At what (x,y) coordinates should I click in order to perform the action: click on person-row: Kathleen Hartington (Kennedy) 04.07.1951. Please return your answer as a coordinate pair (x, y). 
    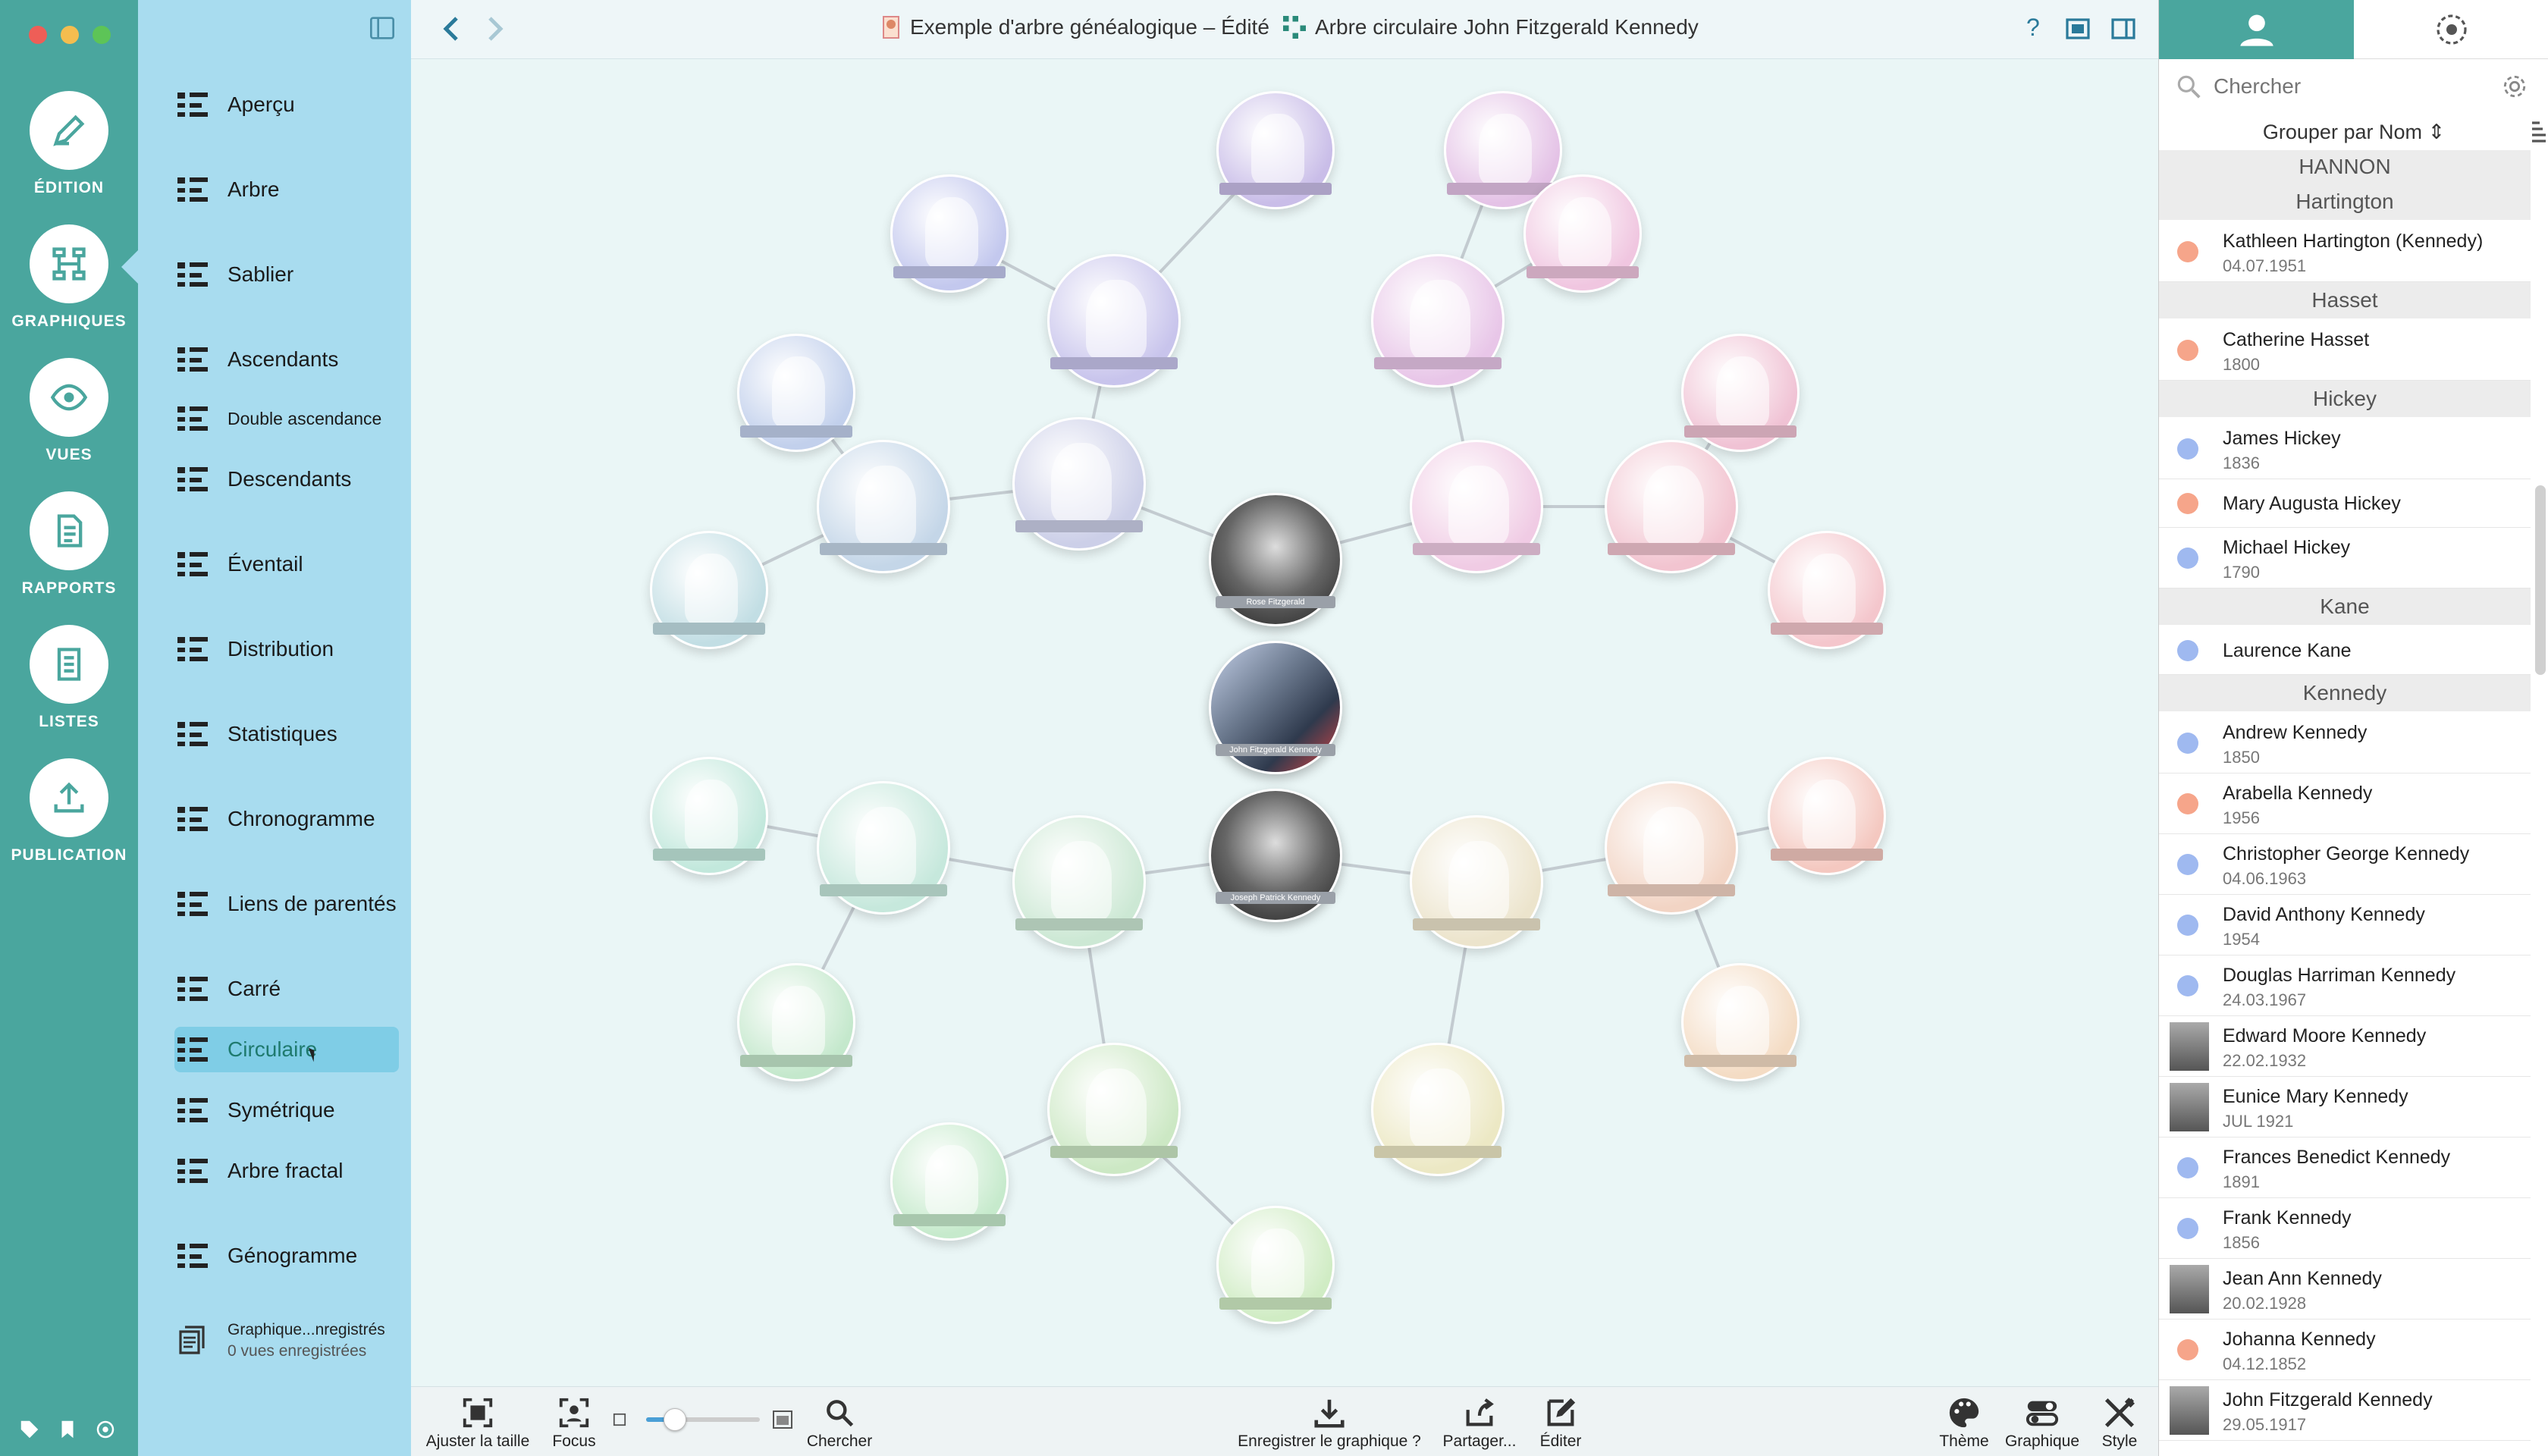
    Looking at the image, I should click on (2345, 251).